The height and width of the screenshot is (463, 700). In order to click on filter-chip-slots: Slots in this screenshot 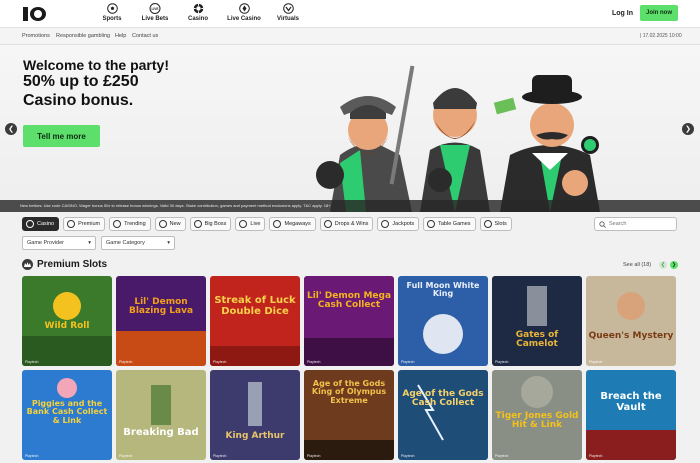, I will do `click(495, 224)`.